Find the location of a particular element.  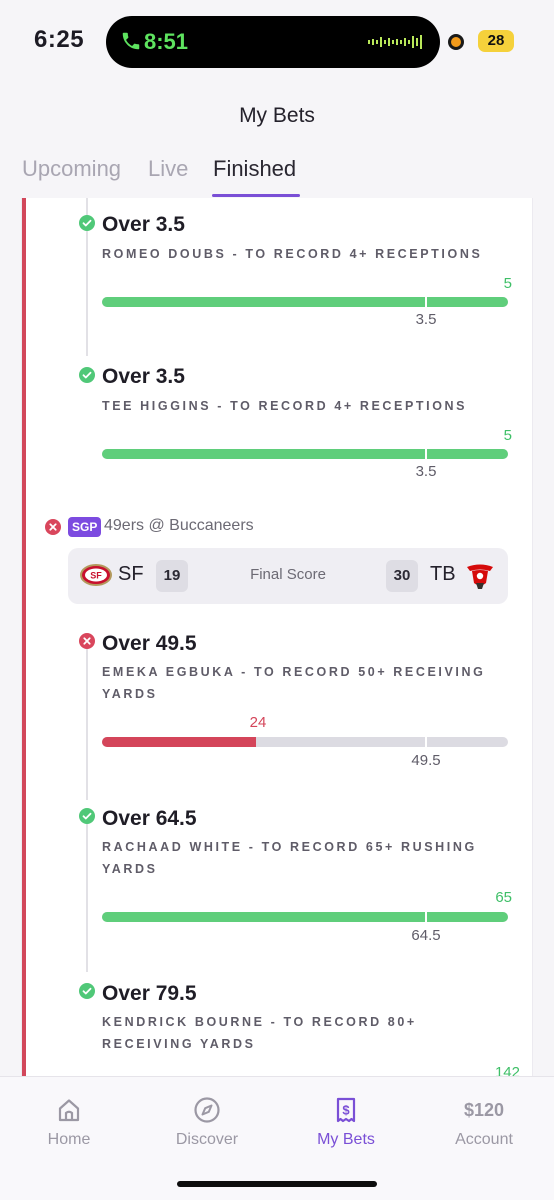

battery-indicator: 28 is located at coordinates (496, 41).